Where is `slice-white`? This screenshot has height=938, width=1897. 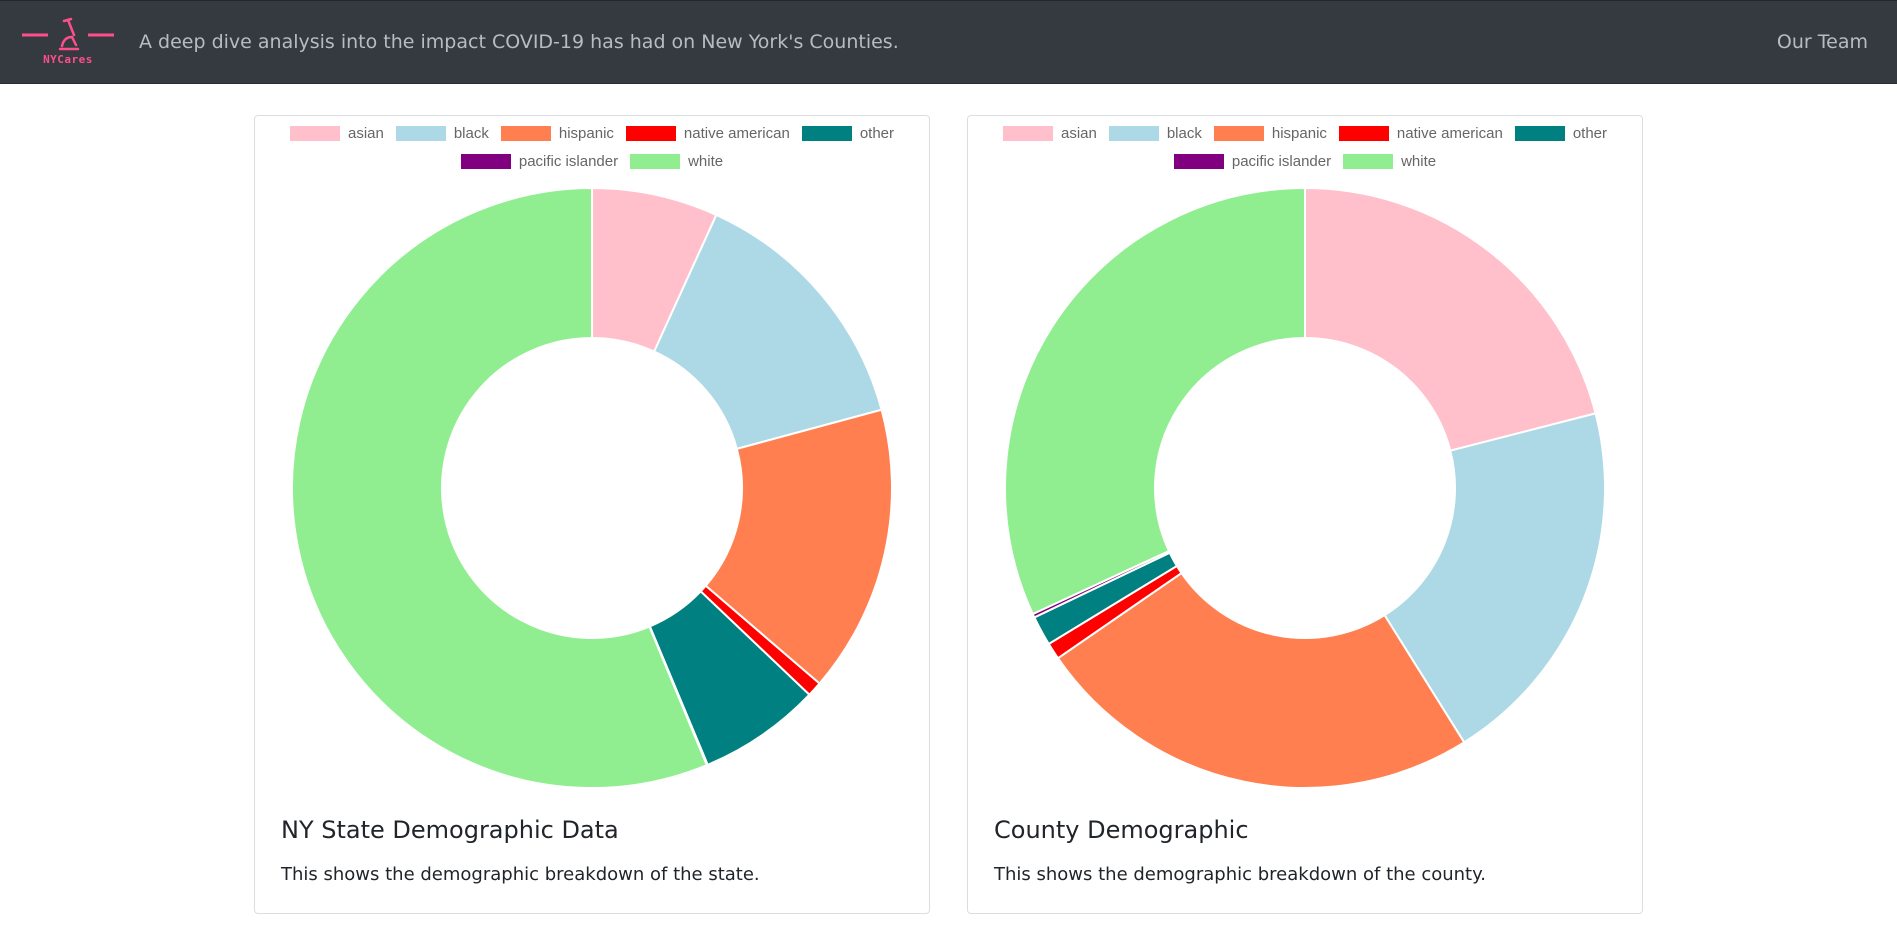
slice-white is located at coordinates (1155, 401).